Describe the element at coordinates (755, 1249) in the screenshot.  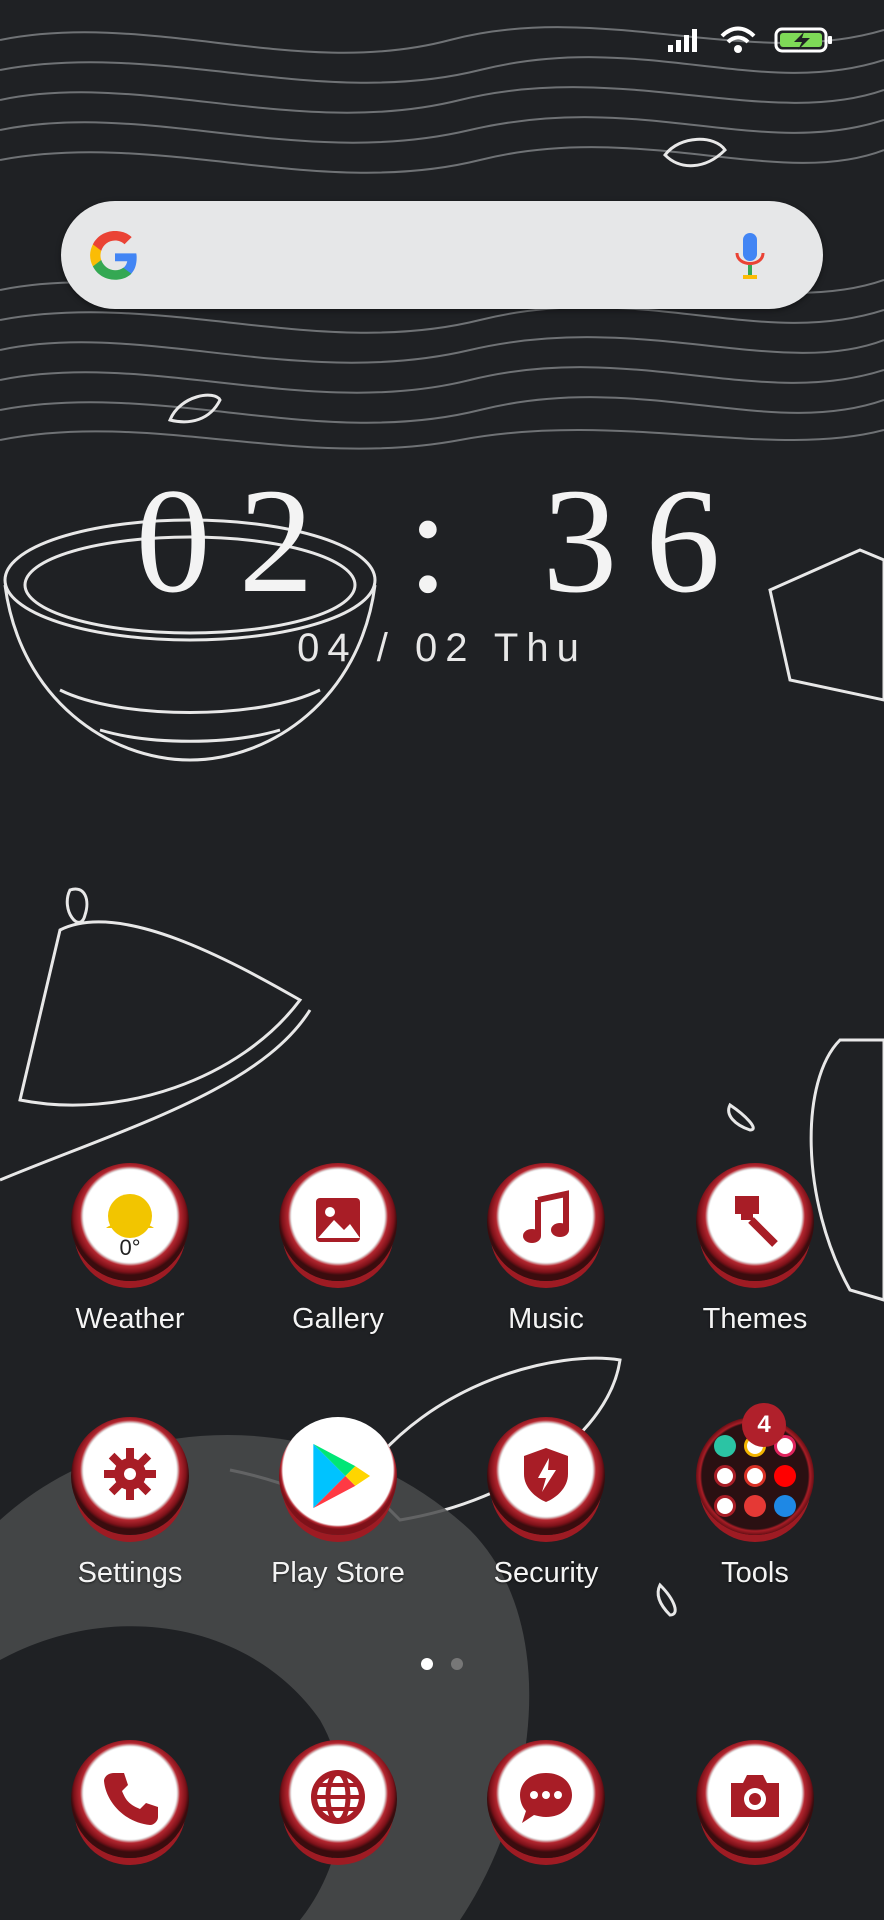
I see `app-themes: Themes` at that location.